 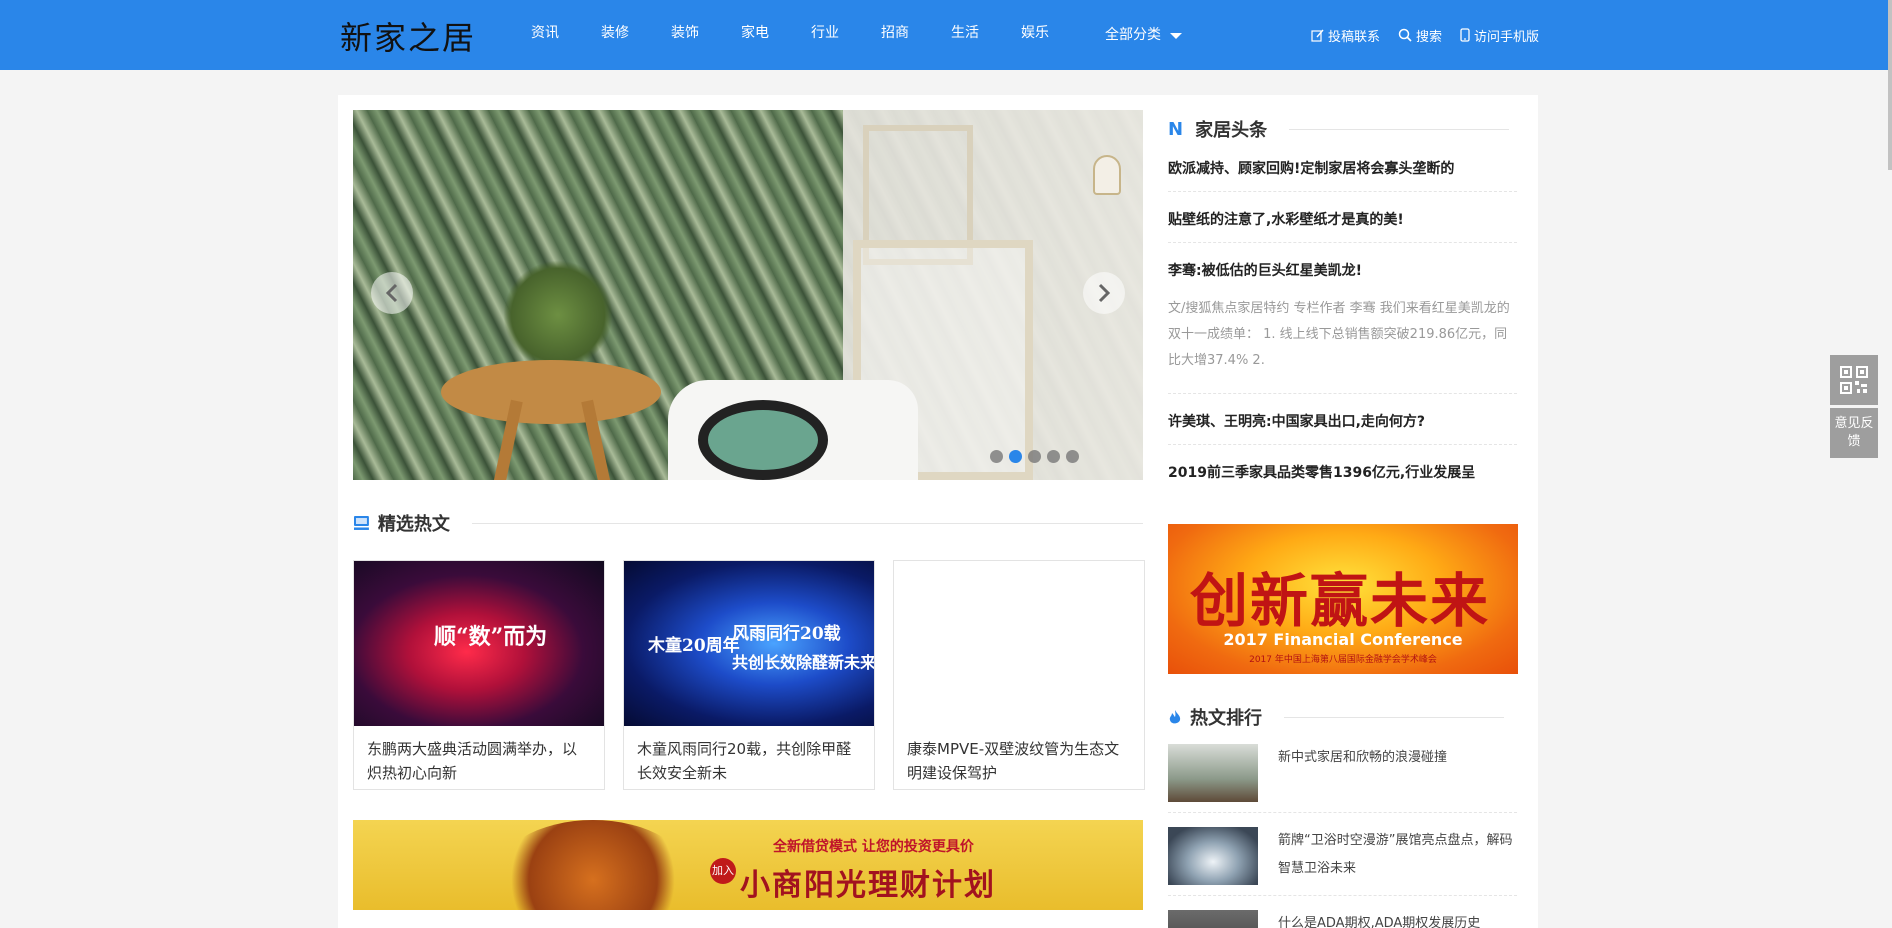 I want to click on ranking-heading: 热文排行, so click(x=1343, y=717).